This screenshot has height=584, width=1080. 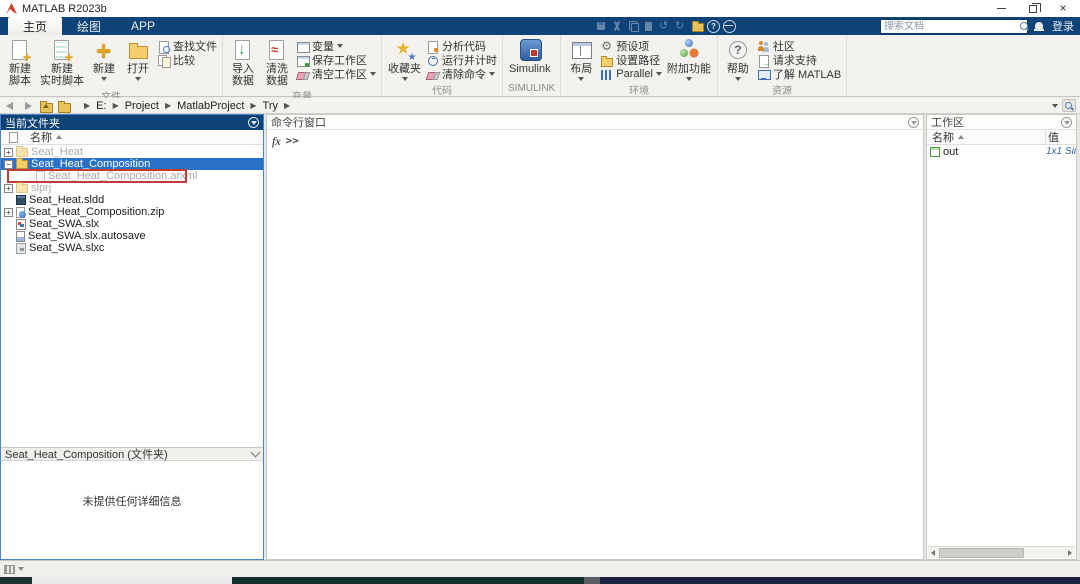 What do you see at coordinates (729, 26) in the screenshot?
I see `globe-icon` at bounding box center [729, 26].